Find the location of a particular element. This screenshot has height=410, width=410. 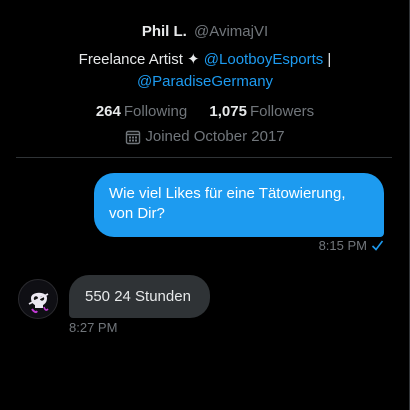

followers-count: 1,075 is located at coordinates (228, 111).